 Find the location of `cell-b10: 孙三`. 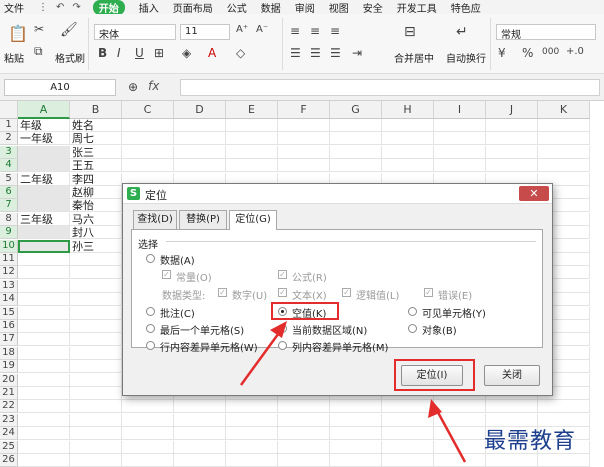

cell-b10: 孙三 is located at coordinates (96, 246).